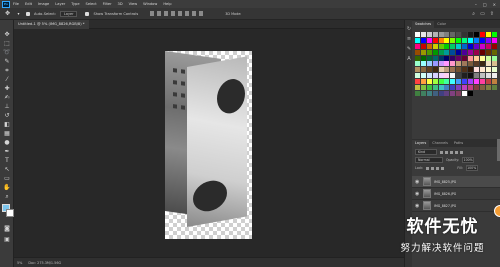  Describe the element at coordinates (107, 4) in the screenshot. I see `menu-filter: Filter` at that location.